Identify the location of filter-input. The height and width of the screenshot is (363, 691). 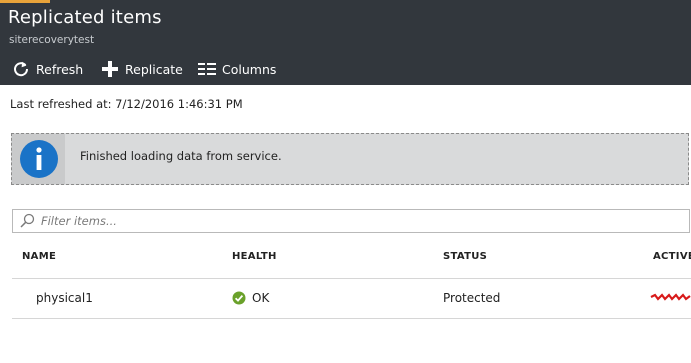
(341, 221).